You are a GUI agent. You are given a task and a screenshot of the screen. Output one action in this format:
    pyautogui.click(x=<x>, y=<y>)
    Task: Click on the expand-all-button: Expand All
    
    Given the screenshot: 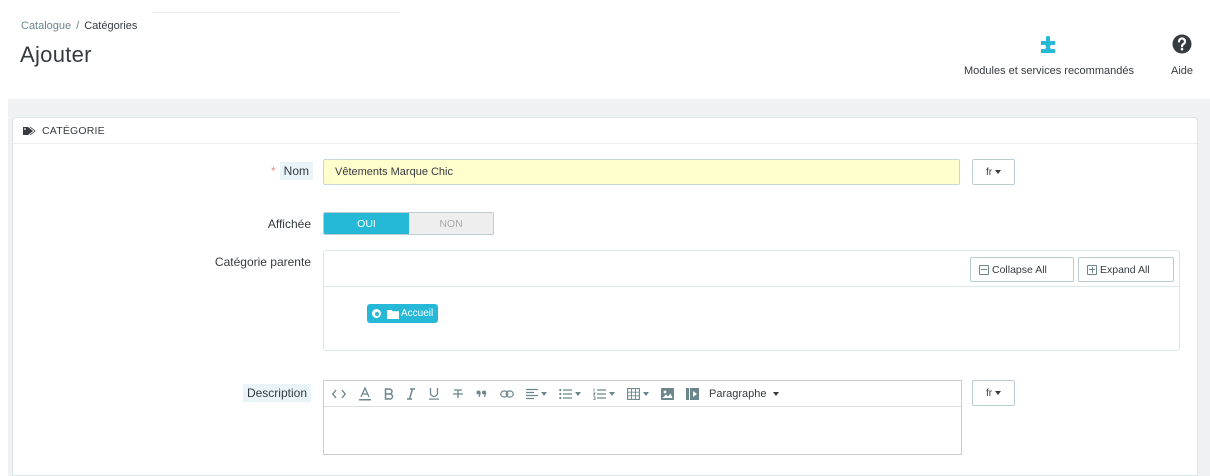 What is the action you would take?
    pyautogui.click(x=1126, y=269)
    